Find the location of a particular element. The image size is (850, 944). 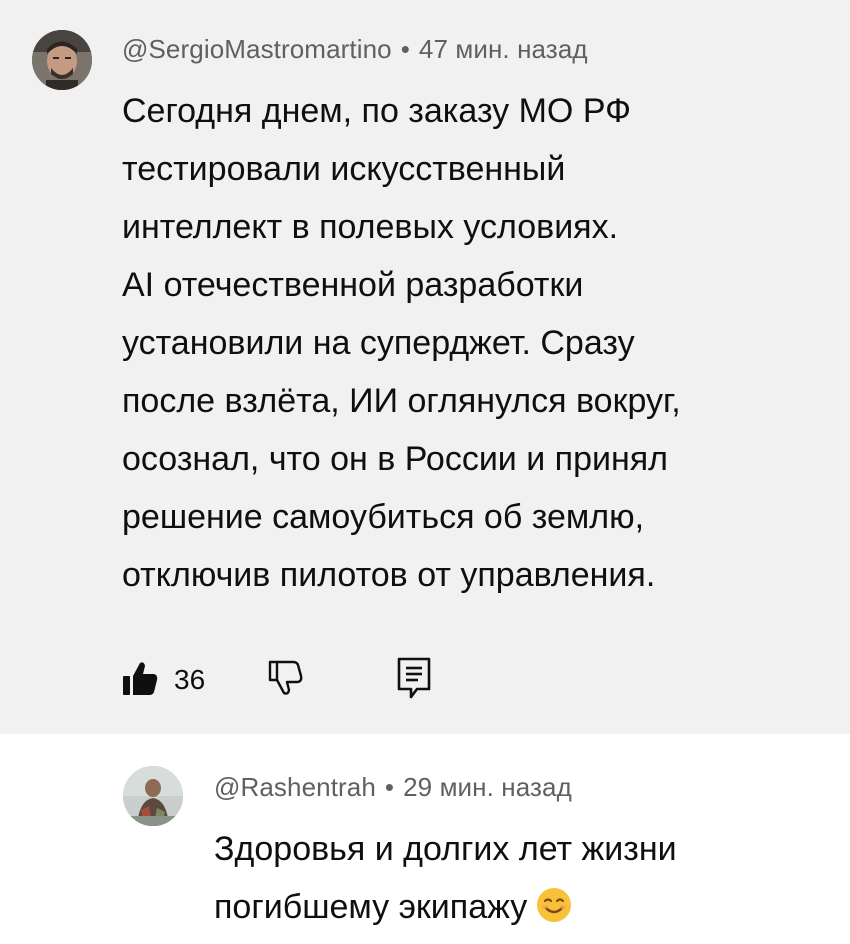

comment-line: тестировали искусственный is located at coordinates (344, 169).